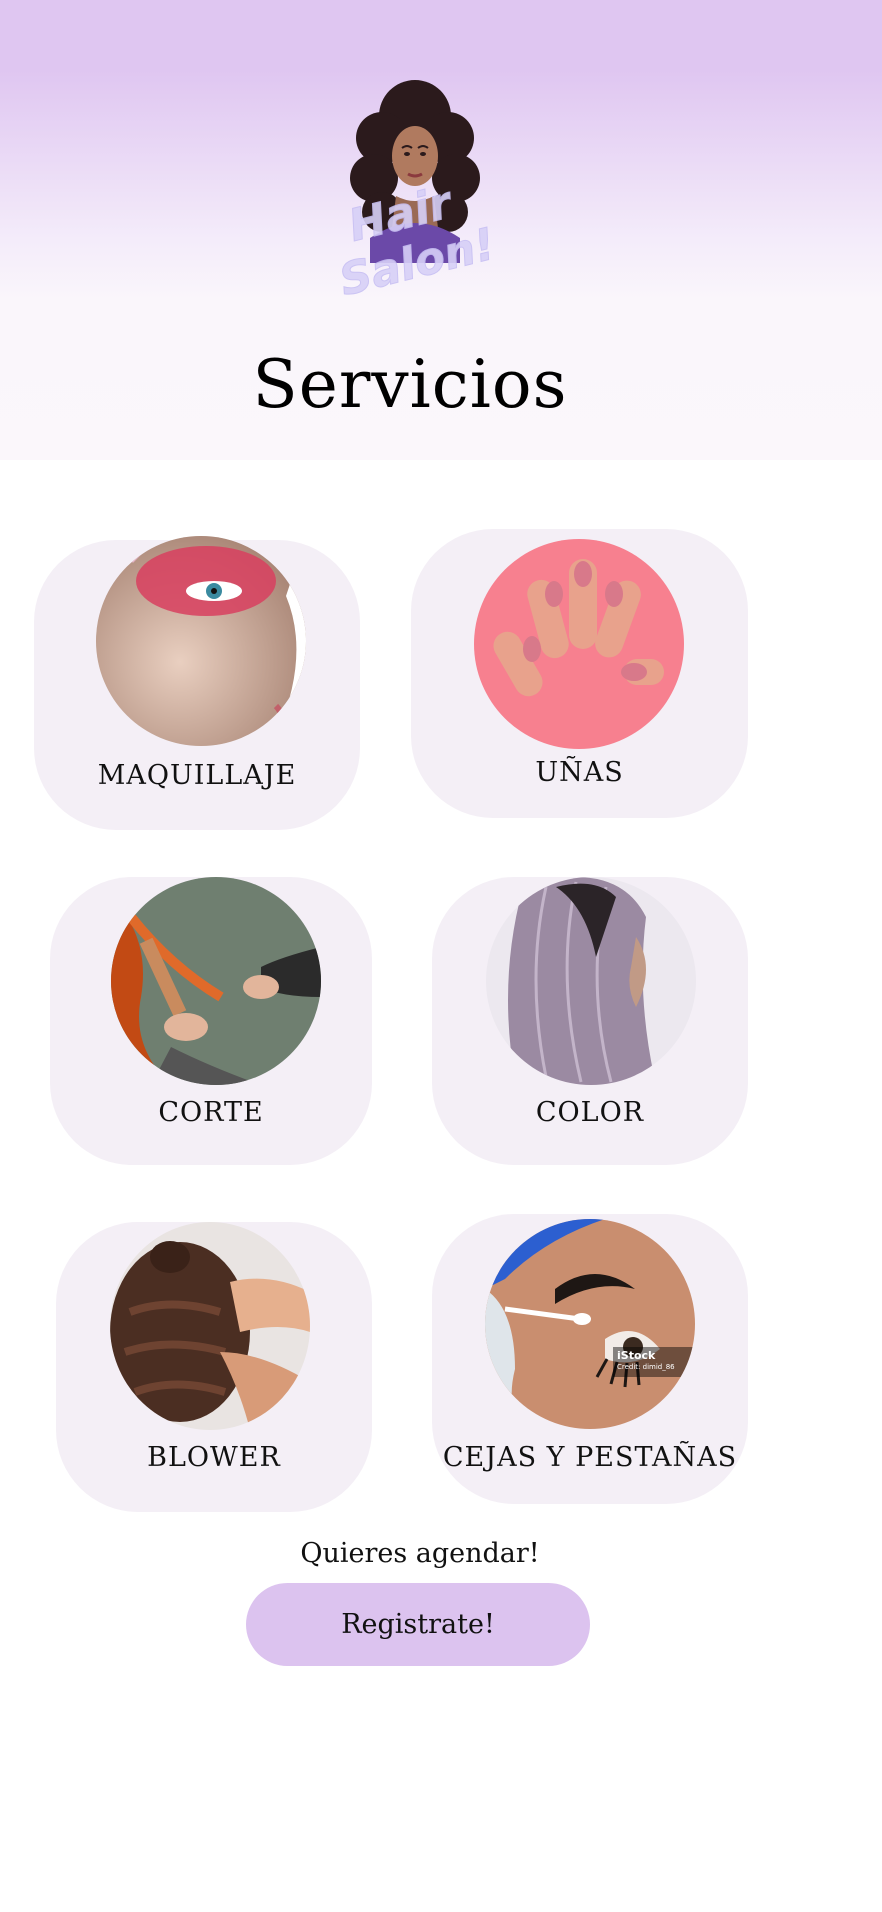 This screenshot has width=882, height=1912. I want to click on service-card-cejas-pestanas: iStock Credit: dimid_86 CEJAS Y PESTAÑAS, so click(590, 1359).